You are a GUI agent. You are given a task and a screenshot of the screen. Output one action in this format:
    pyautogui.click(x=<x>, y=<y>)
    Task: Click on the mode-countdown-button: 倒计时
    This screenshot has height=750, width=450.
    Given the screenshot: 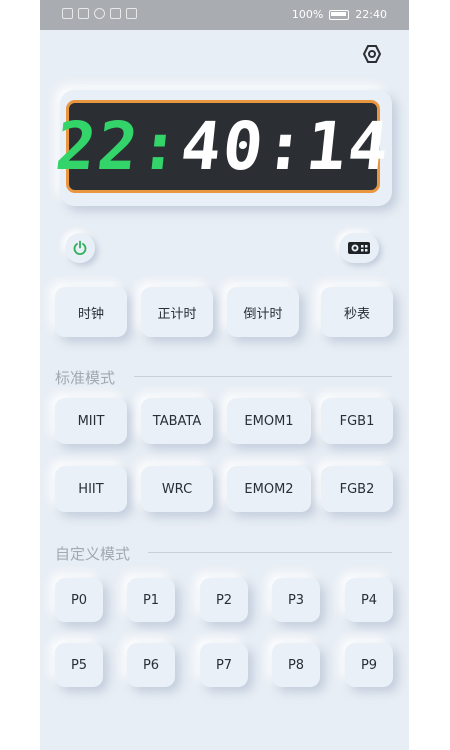 What is the action you would take?
    pyautogui.click(x=263, y=312)
    